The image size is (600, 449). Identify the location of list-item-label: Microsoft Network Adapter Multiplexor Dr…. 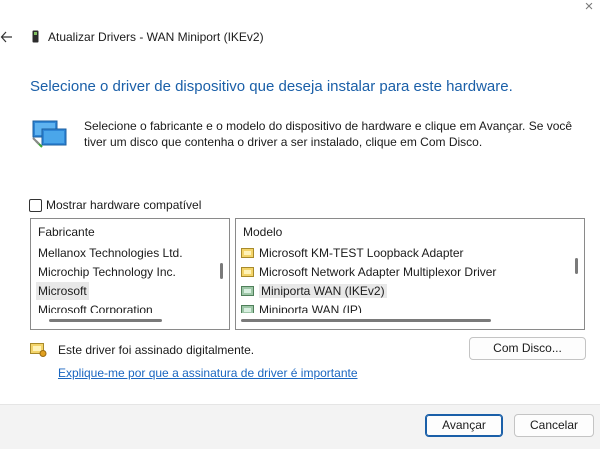
(378, 272).